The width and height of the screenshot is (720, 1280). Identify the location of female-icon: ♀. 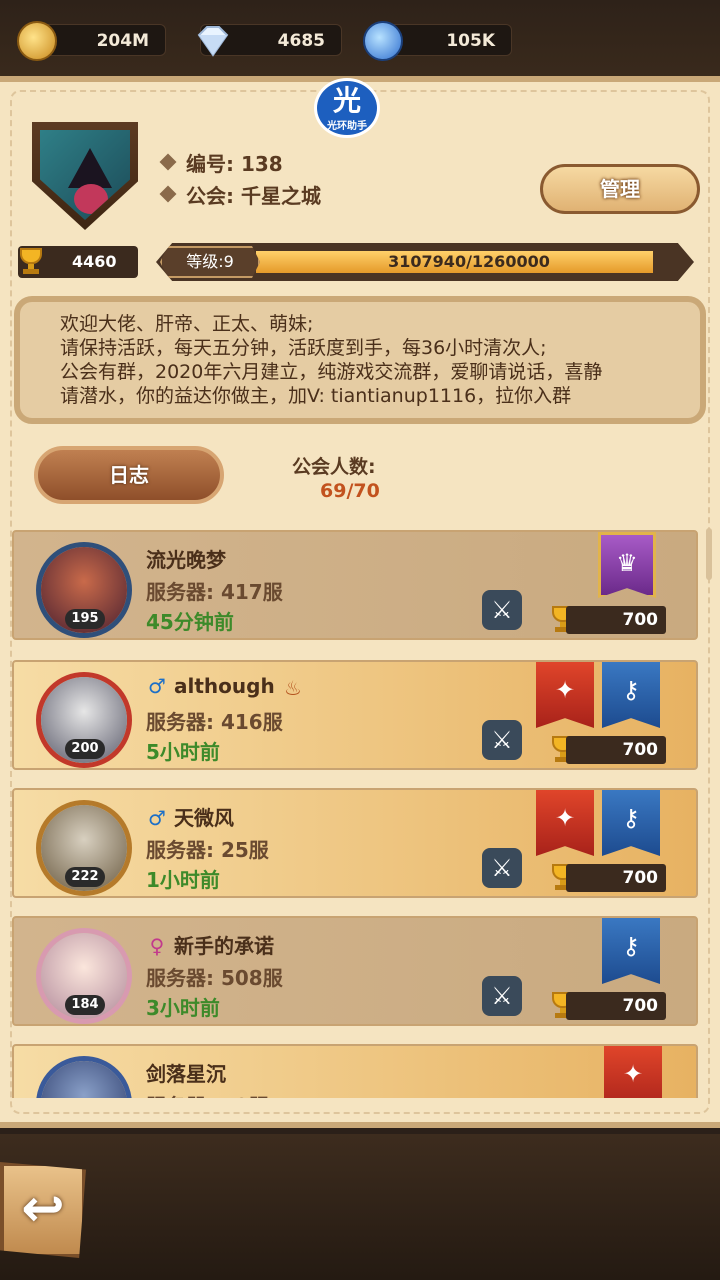
(157, 946).